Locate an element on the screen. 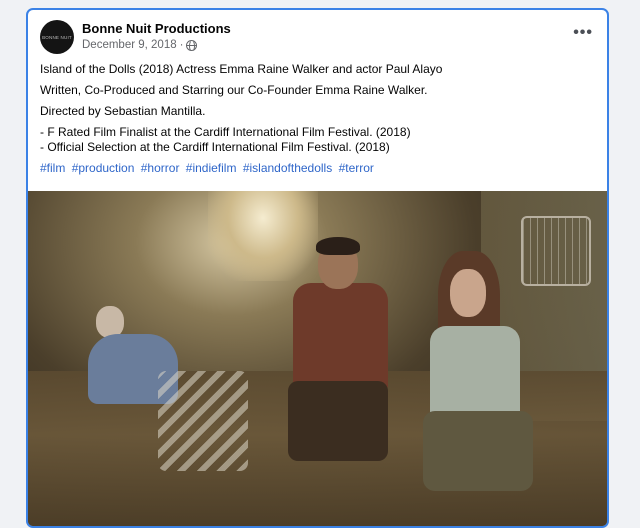 The width and height of the screenshot is (640, 528). globe-icon is located at coordinates (192, 46).